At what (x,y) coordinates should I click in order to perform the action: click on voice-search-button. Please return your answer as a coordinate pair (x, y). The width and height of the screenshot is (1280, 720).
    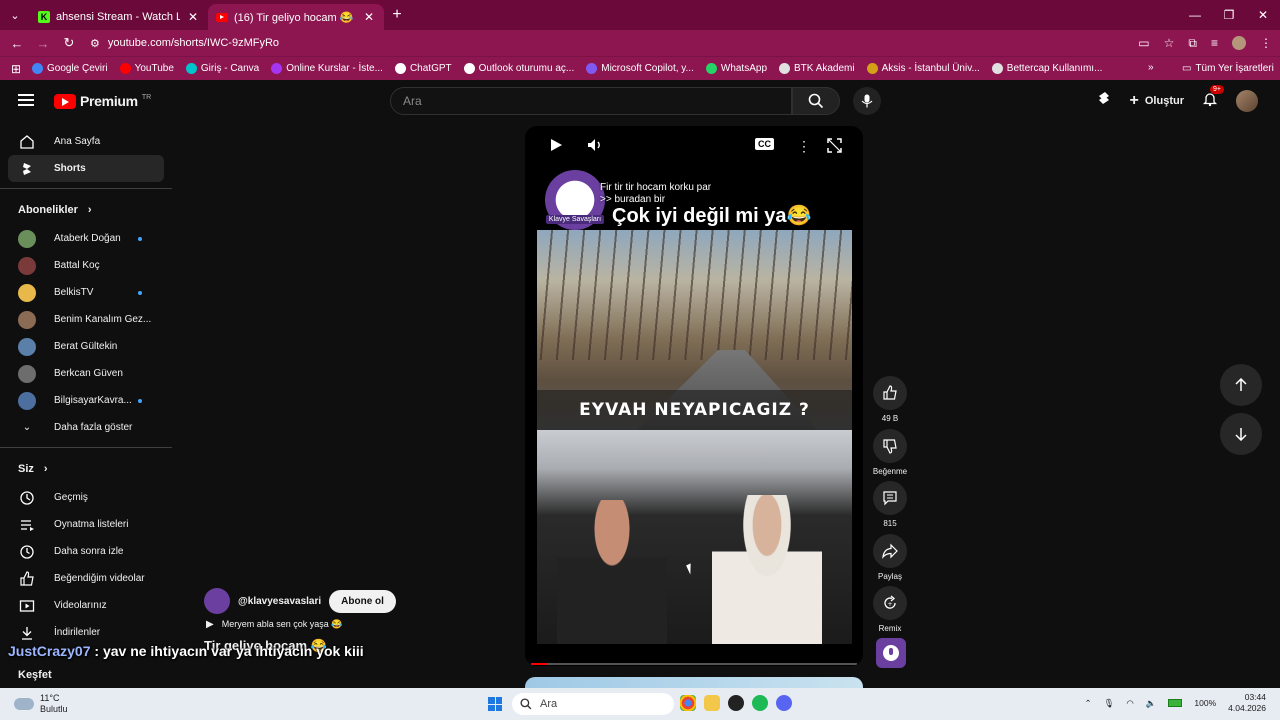
    Looking at the image, I should click on (867, 101).